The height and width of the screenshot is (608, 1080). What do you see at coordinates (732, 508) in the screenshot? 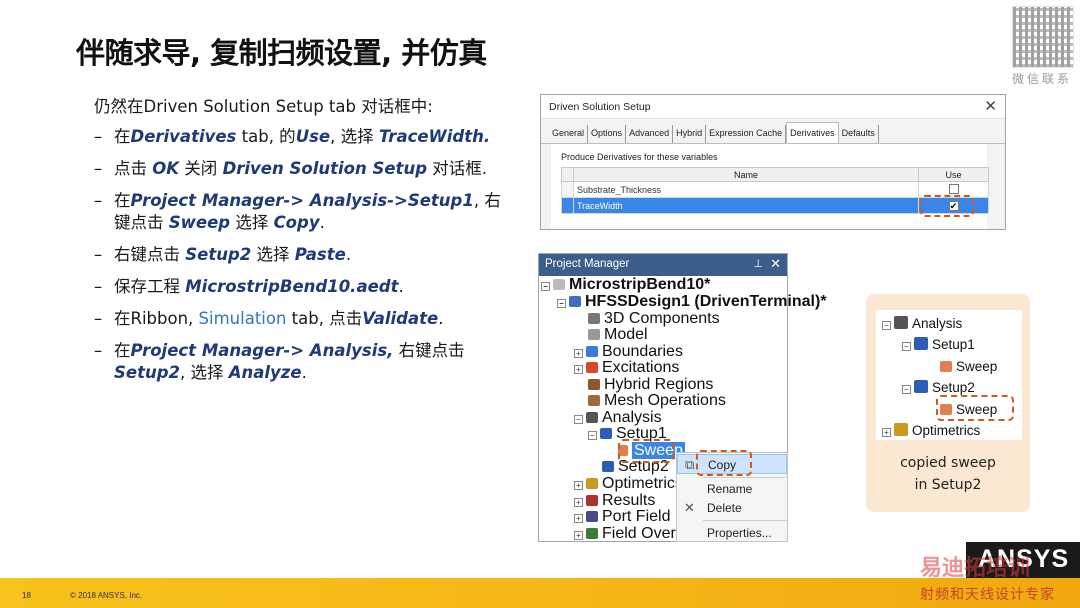
I see `menu-item-delete: ✕ Delete` at bounding box center [732, 508].